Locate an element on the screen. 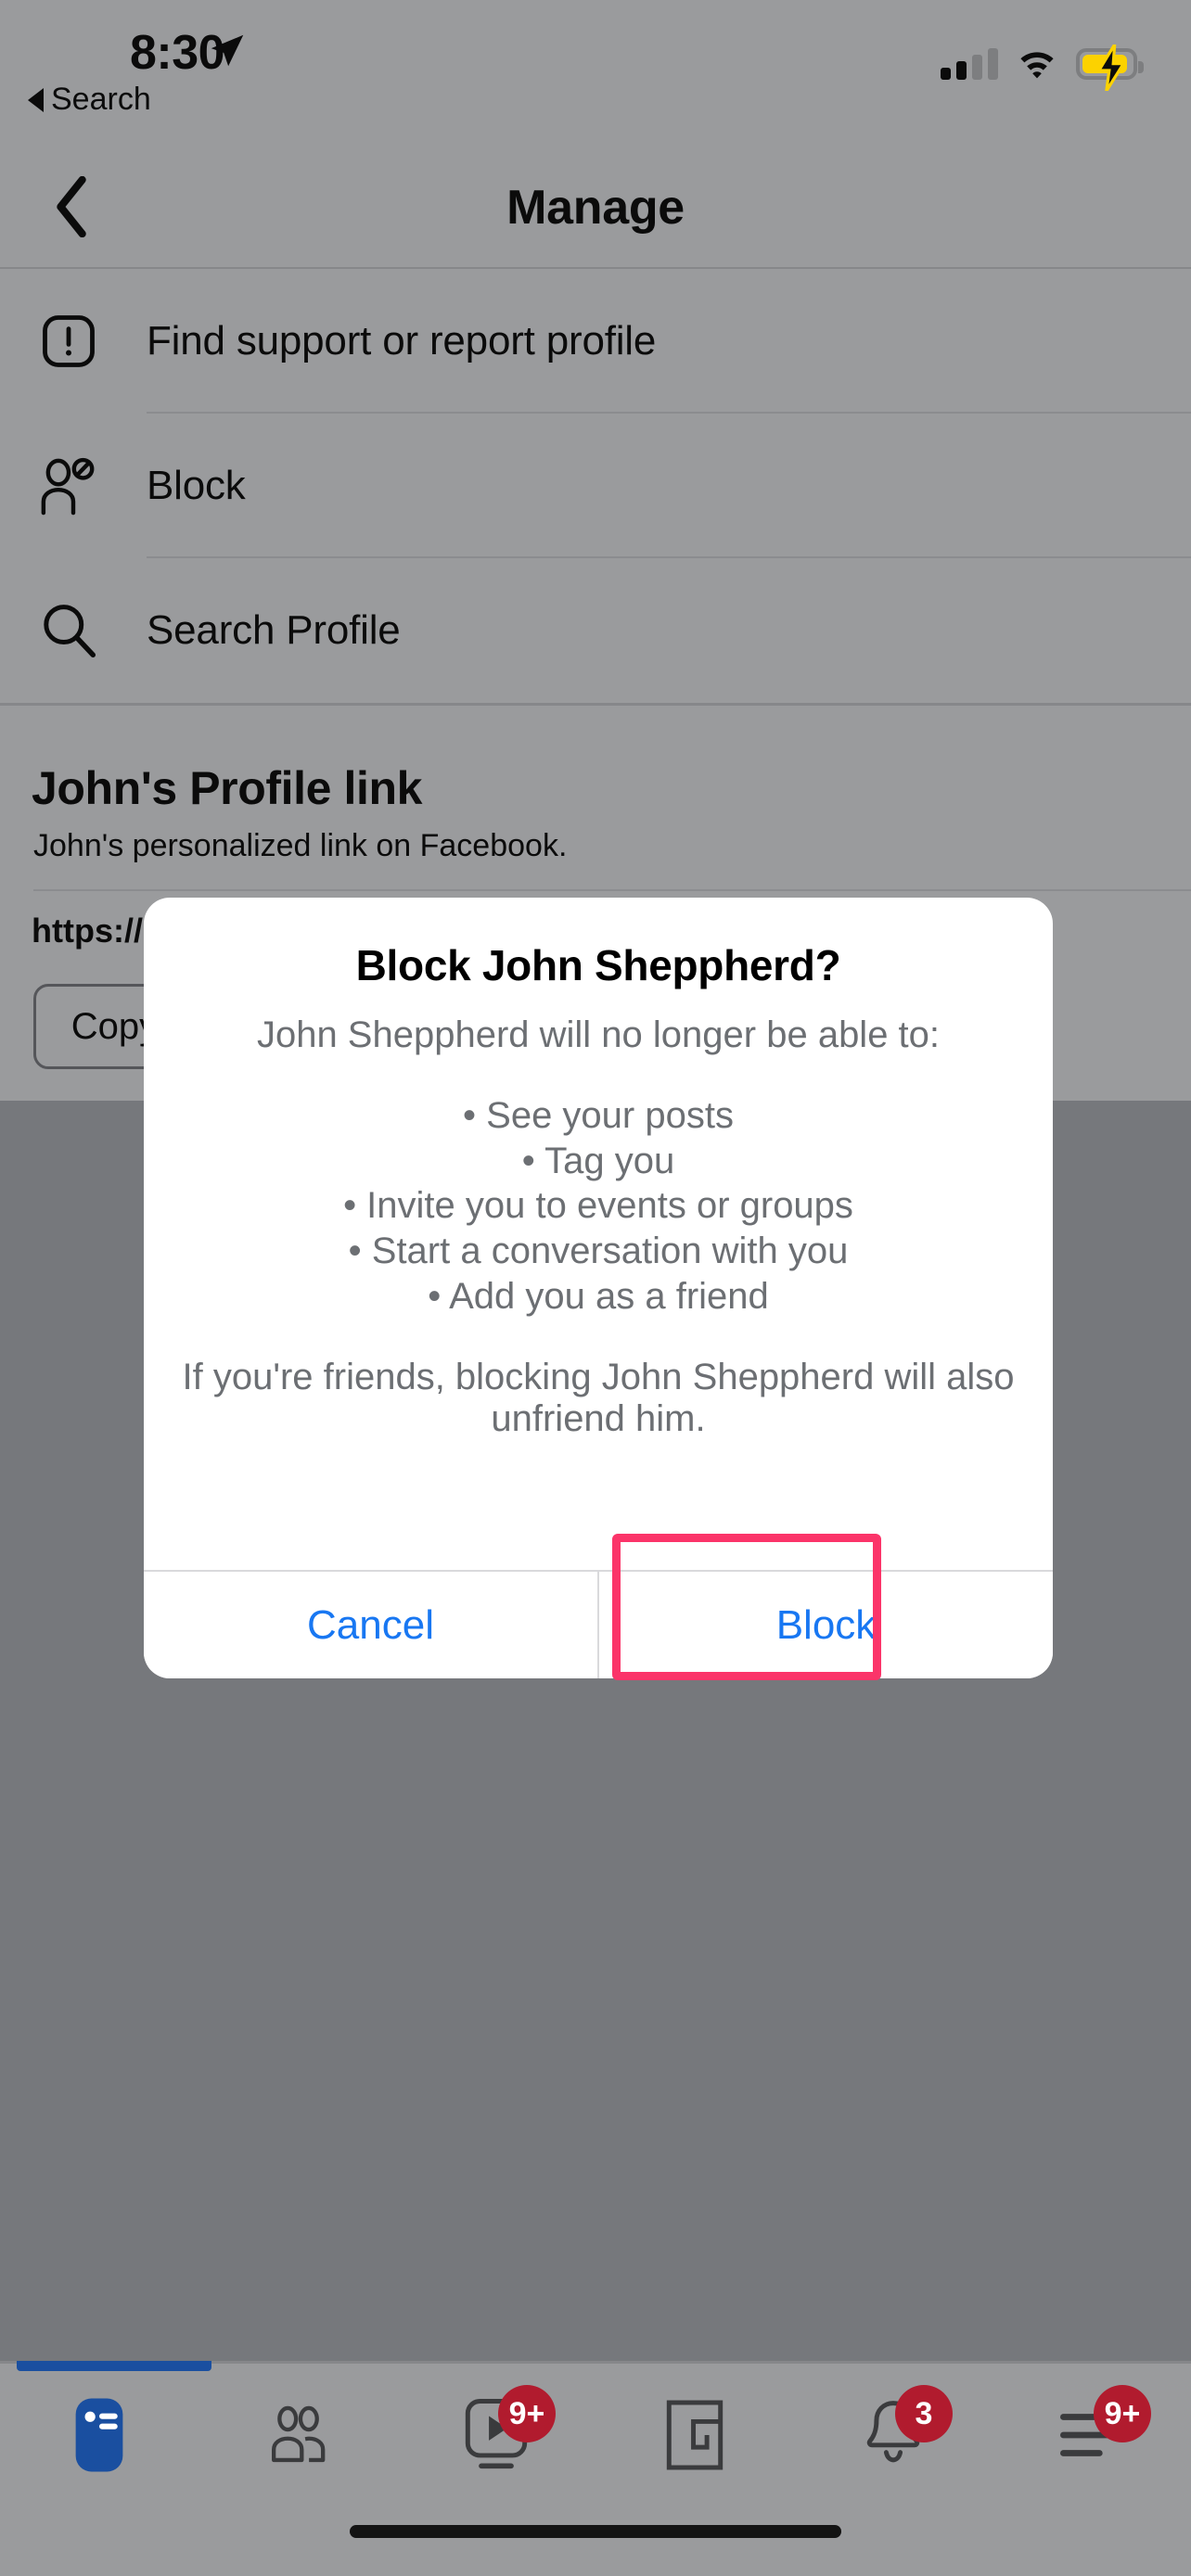 The width and height of the screenshot is (1191, 2576). tab-watch: 9+ is located at coordinates (497, 2435).